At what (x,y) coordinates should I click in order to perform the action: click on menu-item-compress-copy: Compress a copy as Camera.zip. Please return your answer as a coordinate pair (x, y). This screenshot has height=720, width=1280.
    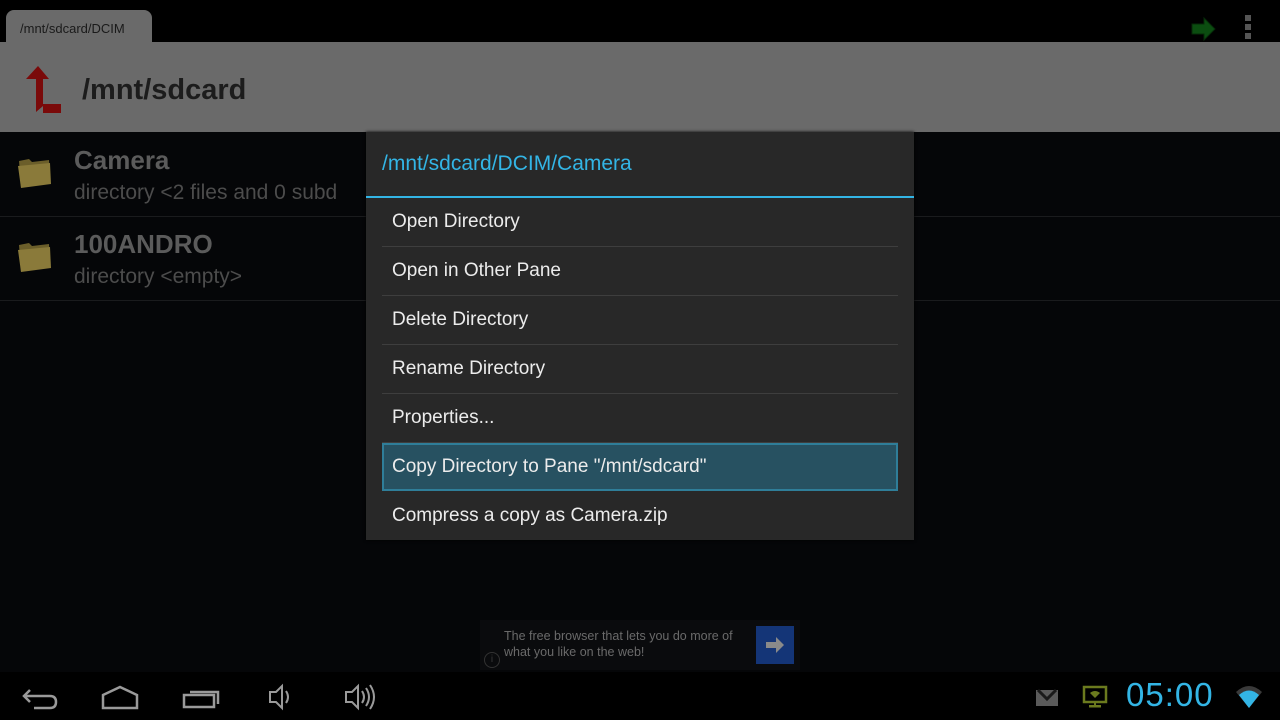
    Looking at the image, I should click on (640, 516).